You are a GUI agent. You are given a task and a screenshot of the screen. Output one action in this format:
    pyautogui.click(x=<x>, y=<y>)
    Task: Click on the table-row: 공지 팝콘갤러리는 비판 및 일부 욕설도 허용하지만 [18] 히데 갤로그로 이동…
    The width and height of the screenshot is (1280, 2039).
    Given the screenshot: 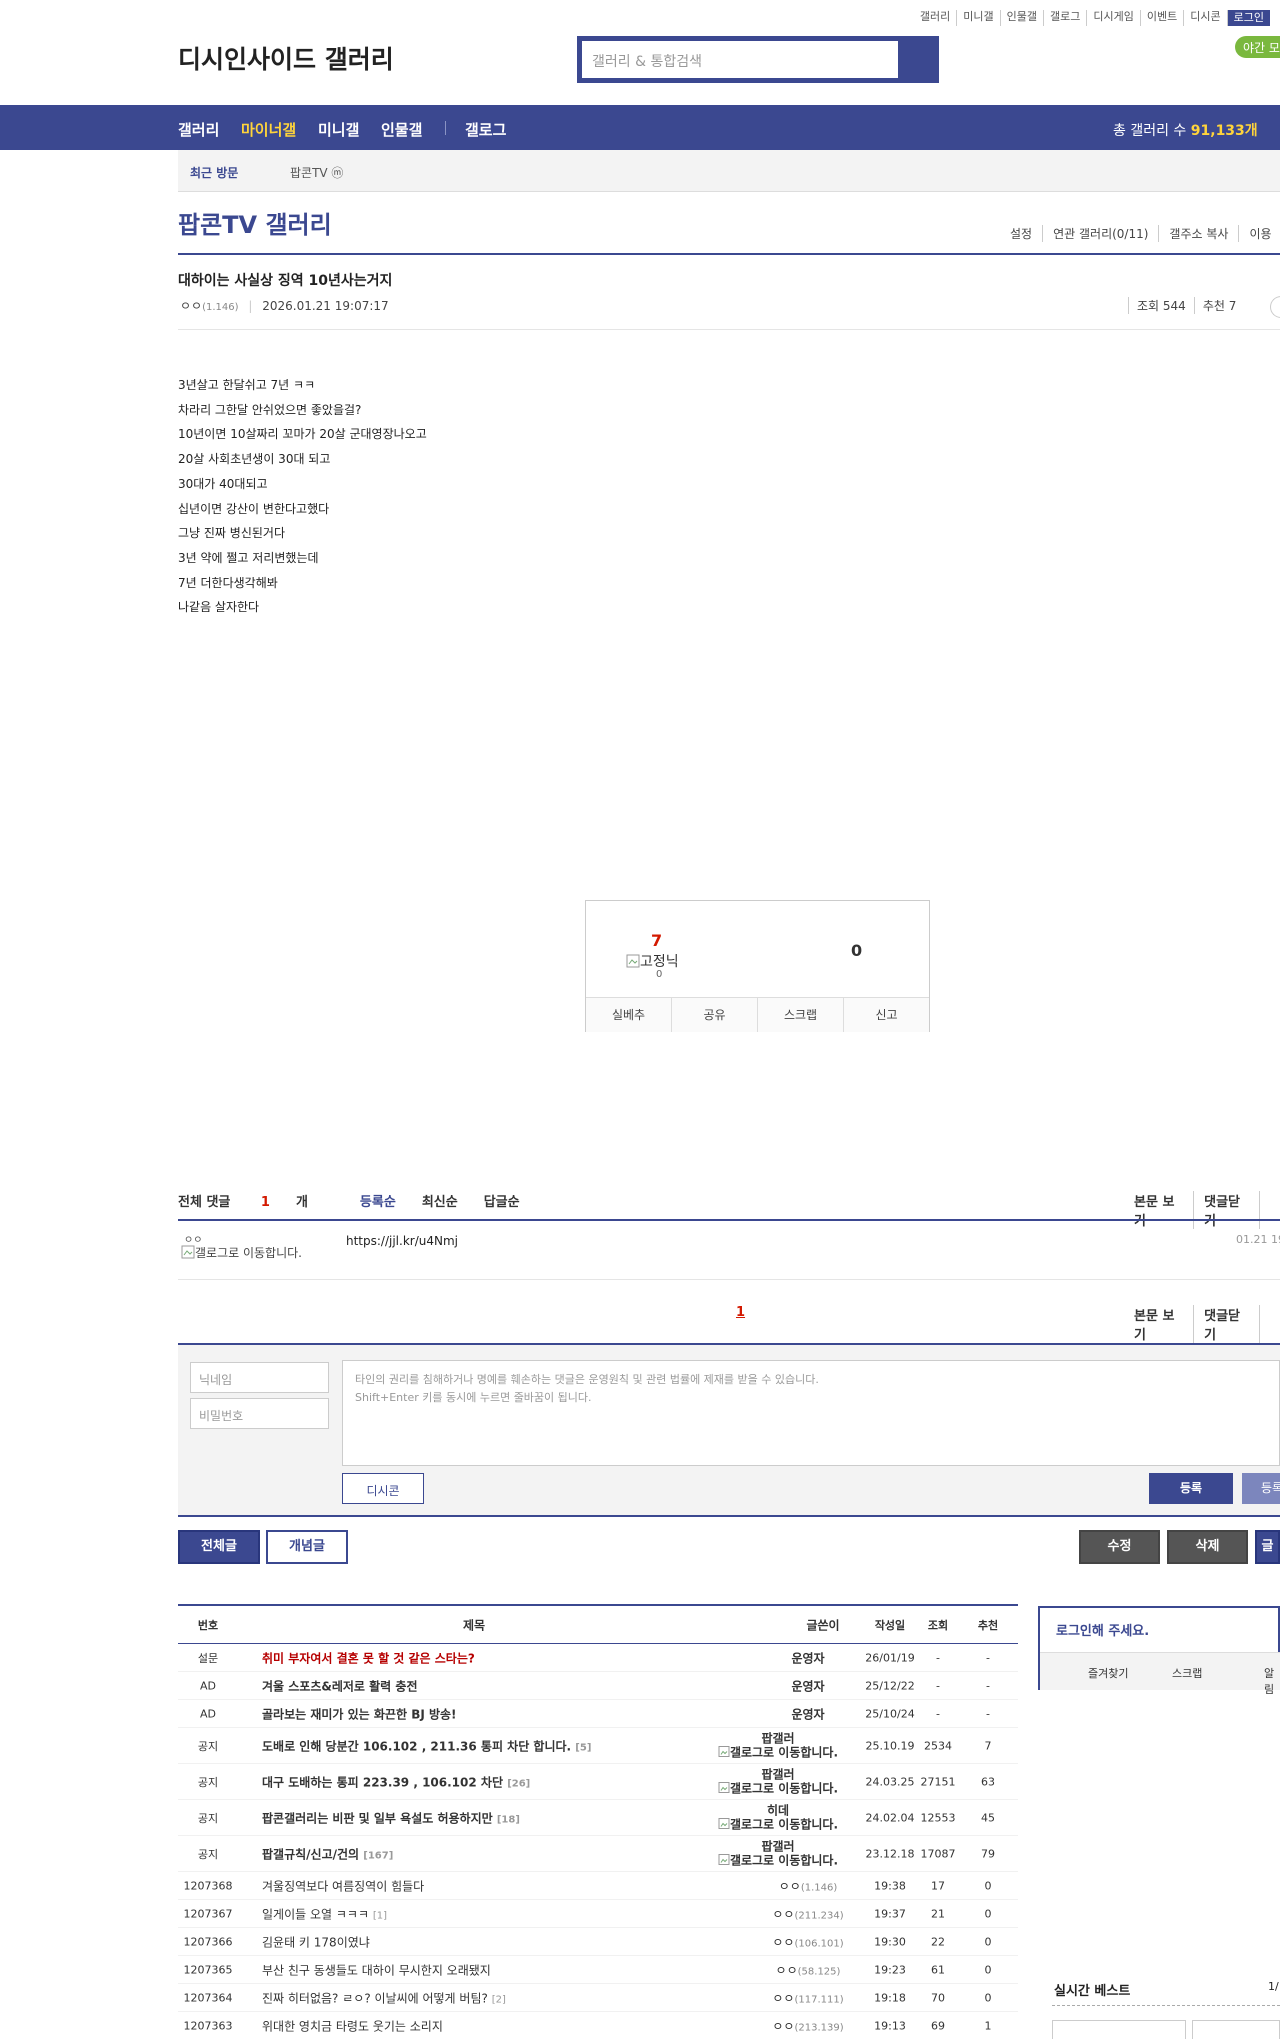 What is the action you would take?
    pyautogui.click(x=598, y=1818)
    